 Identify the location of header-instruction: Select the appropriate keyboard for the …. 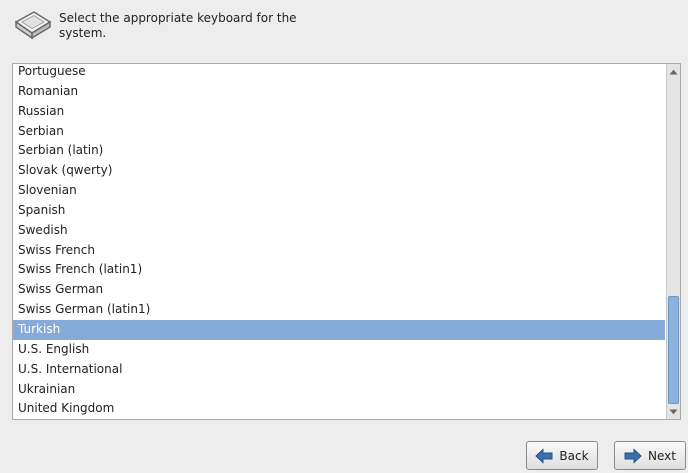
(178, 25).